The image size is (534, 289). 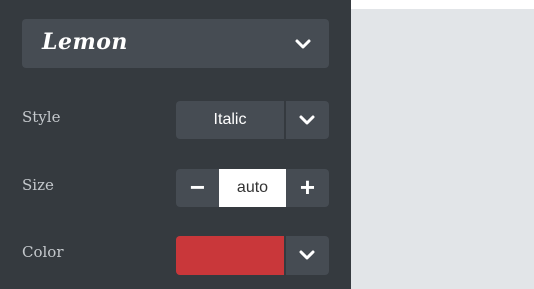 What do you see at coordinates (307, 188) in the screenshot?
I see `size-increase-button: +` at bounding box center [307, 188].